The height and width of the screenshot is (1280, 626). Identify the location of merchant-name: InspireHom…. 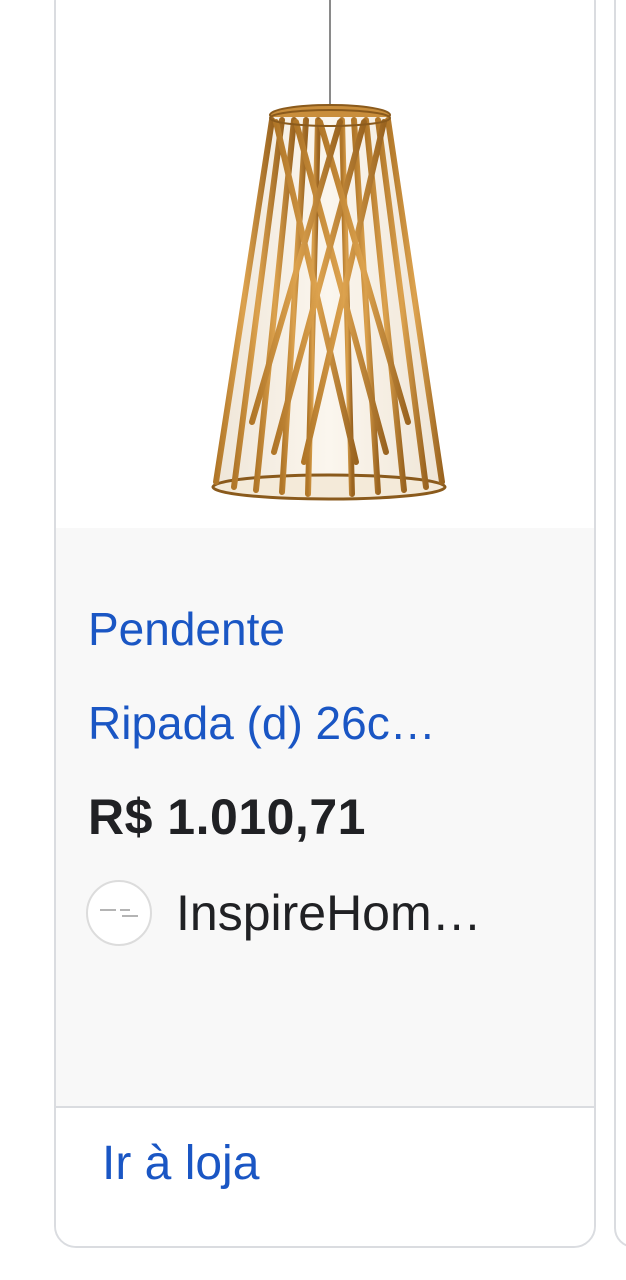
(329, 913).